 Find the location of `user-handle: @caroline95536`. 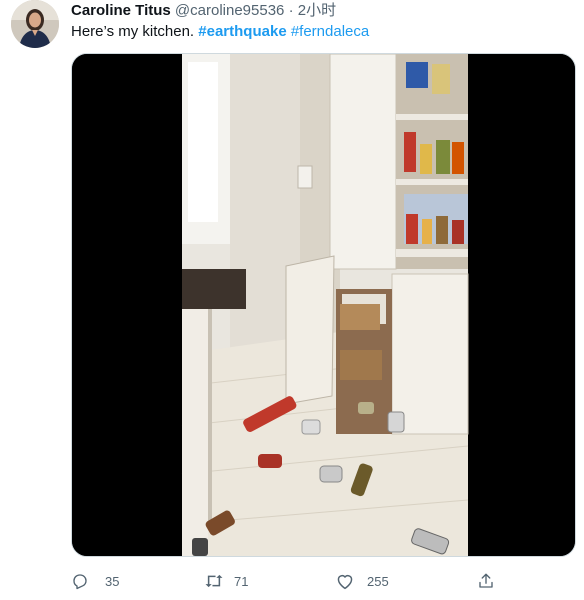

user-handle: @caroline95536 is located at coordinates (229, 10).